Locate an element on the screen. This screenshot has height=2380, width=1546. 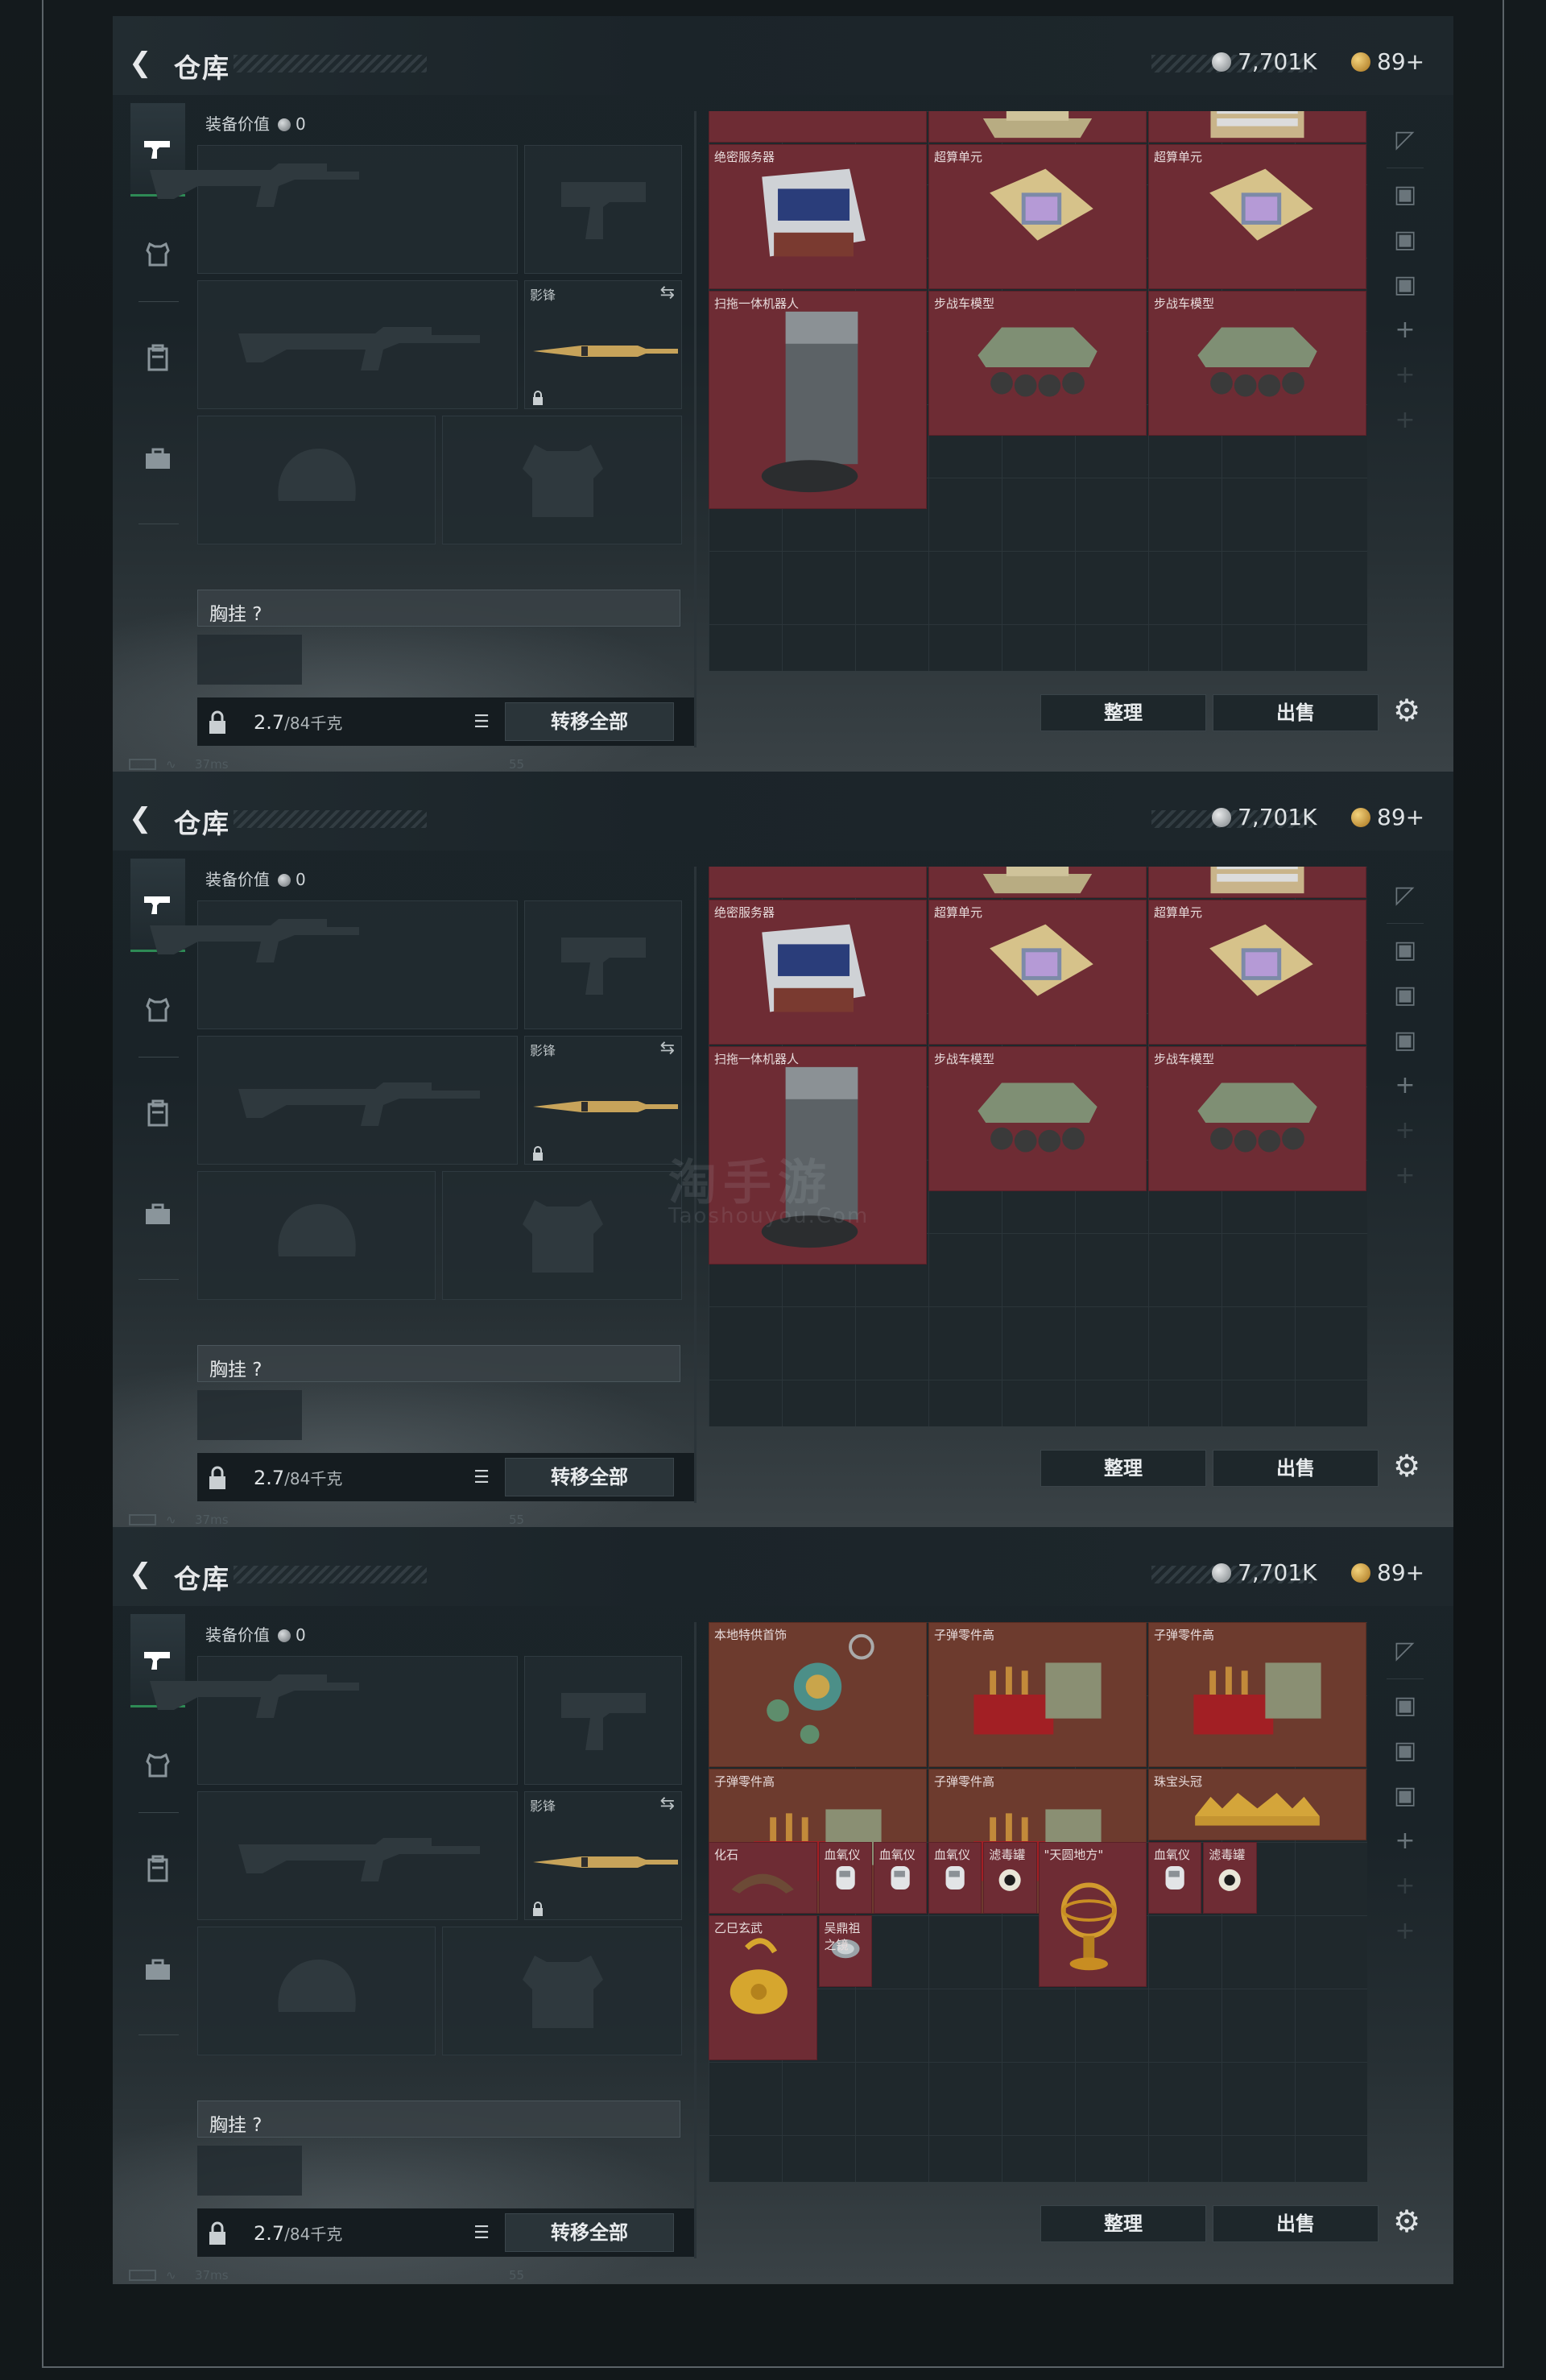
item-cell: 本地特供首饰 is located at coordinates (818, 1694).